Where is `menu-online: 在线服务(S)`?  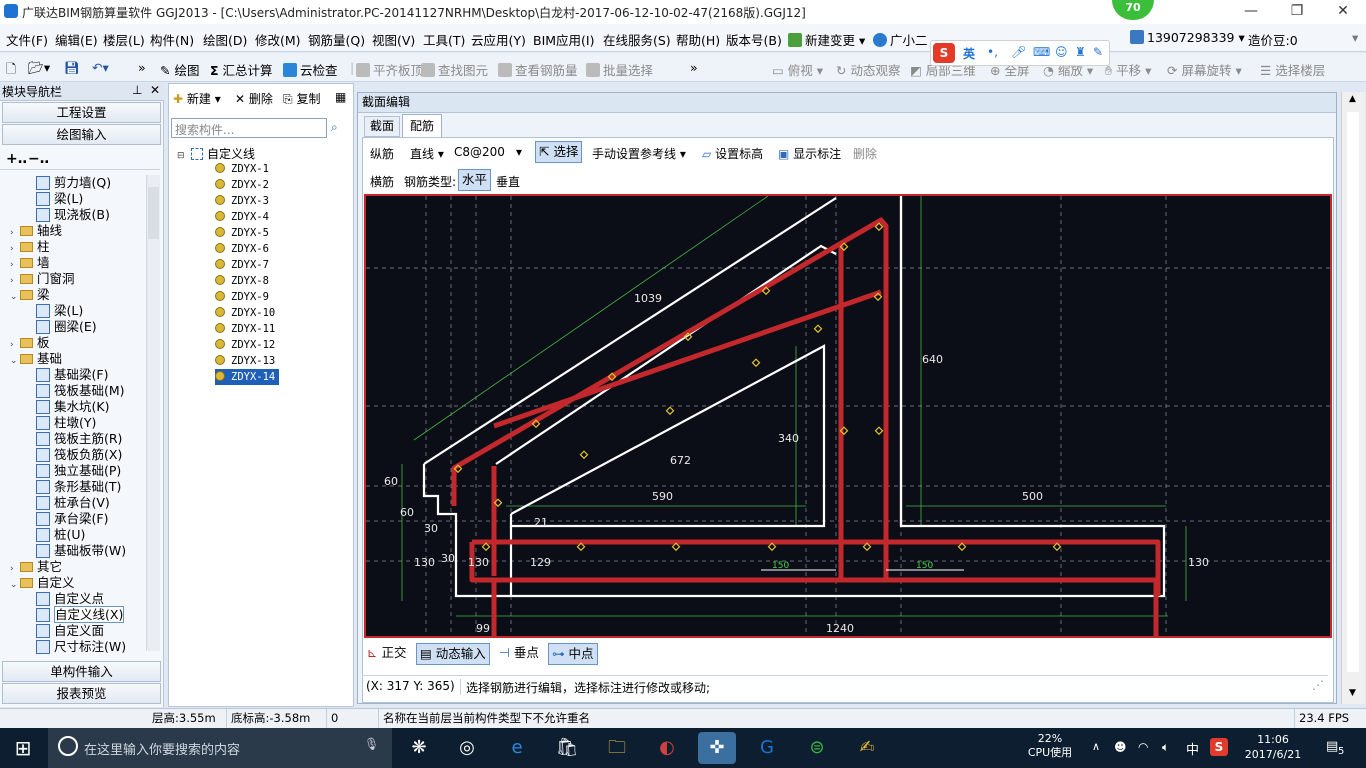
menu-online: 在线服务(S) is located at coordinates (637, 39).